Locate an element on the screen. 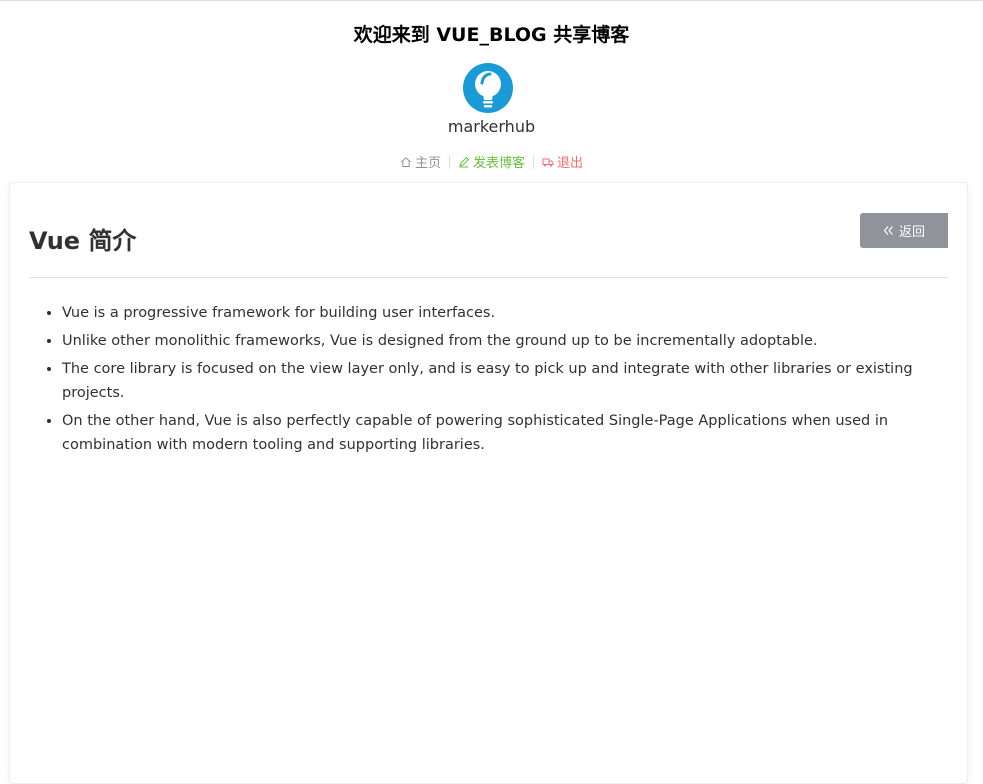 This screenshot has width=983, height=784. nav-post-link: 发表博客 is located at coordinates (491, 161).